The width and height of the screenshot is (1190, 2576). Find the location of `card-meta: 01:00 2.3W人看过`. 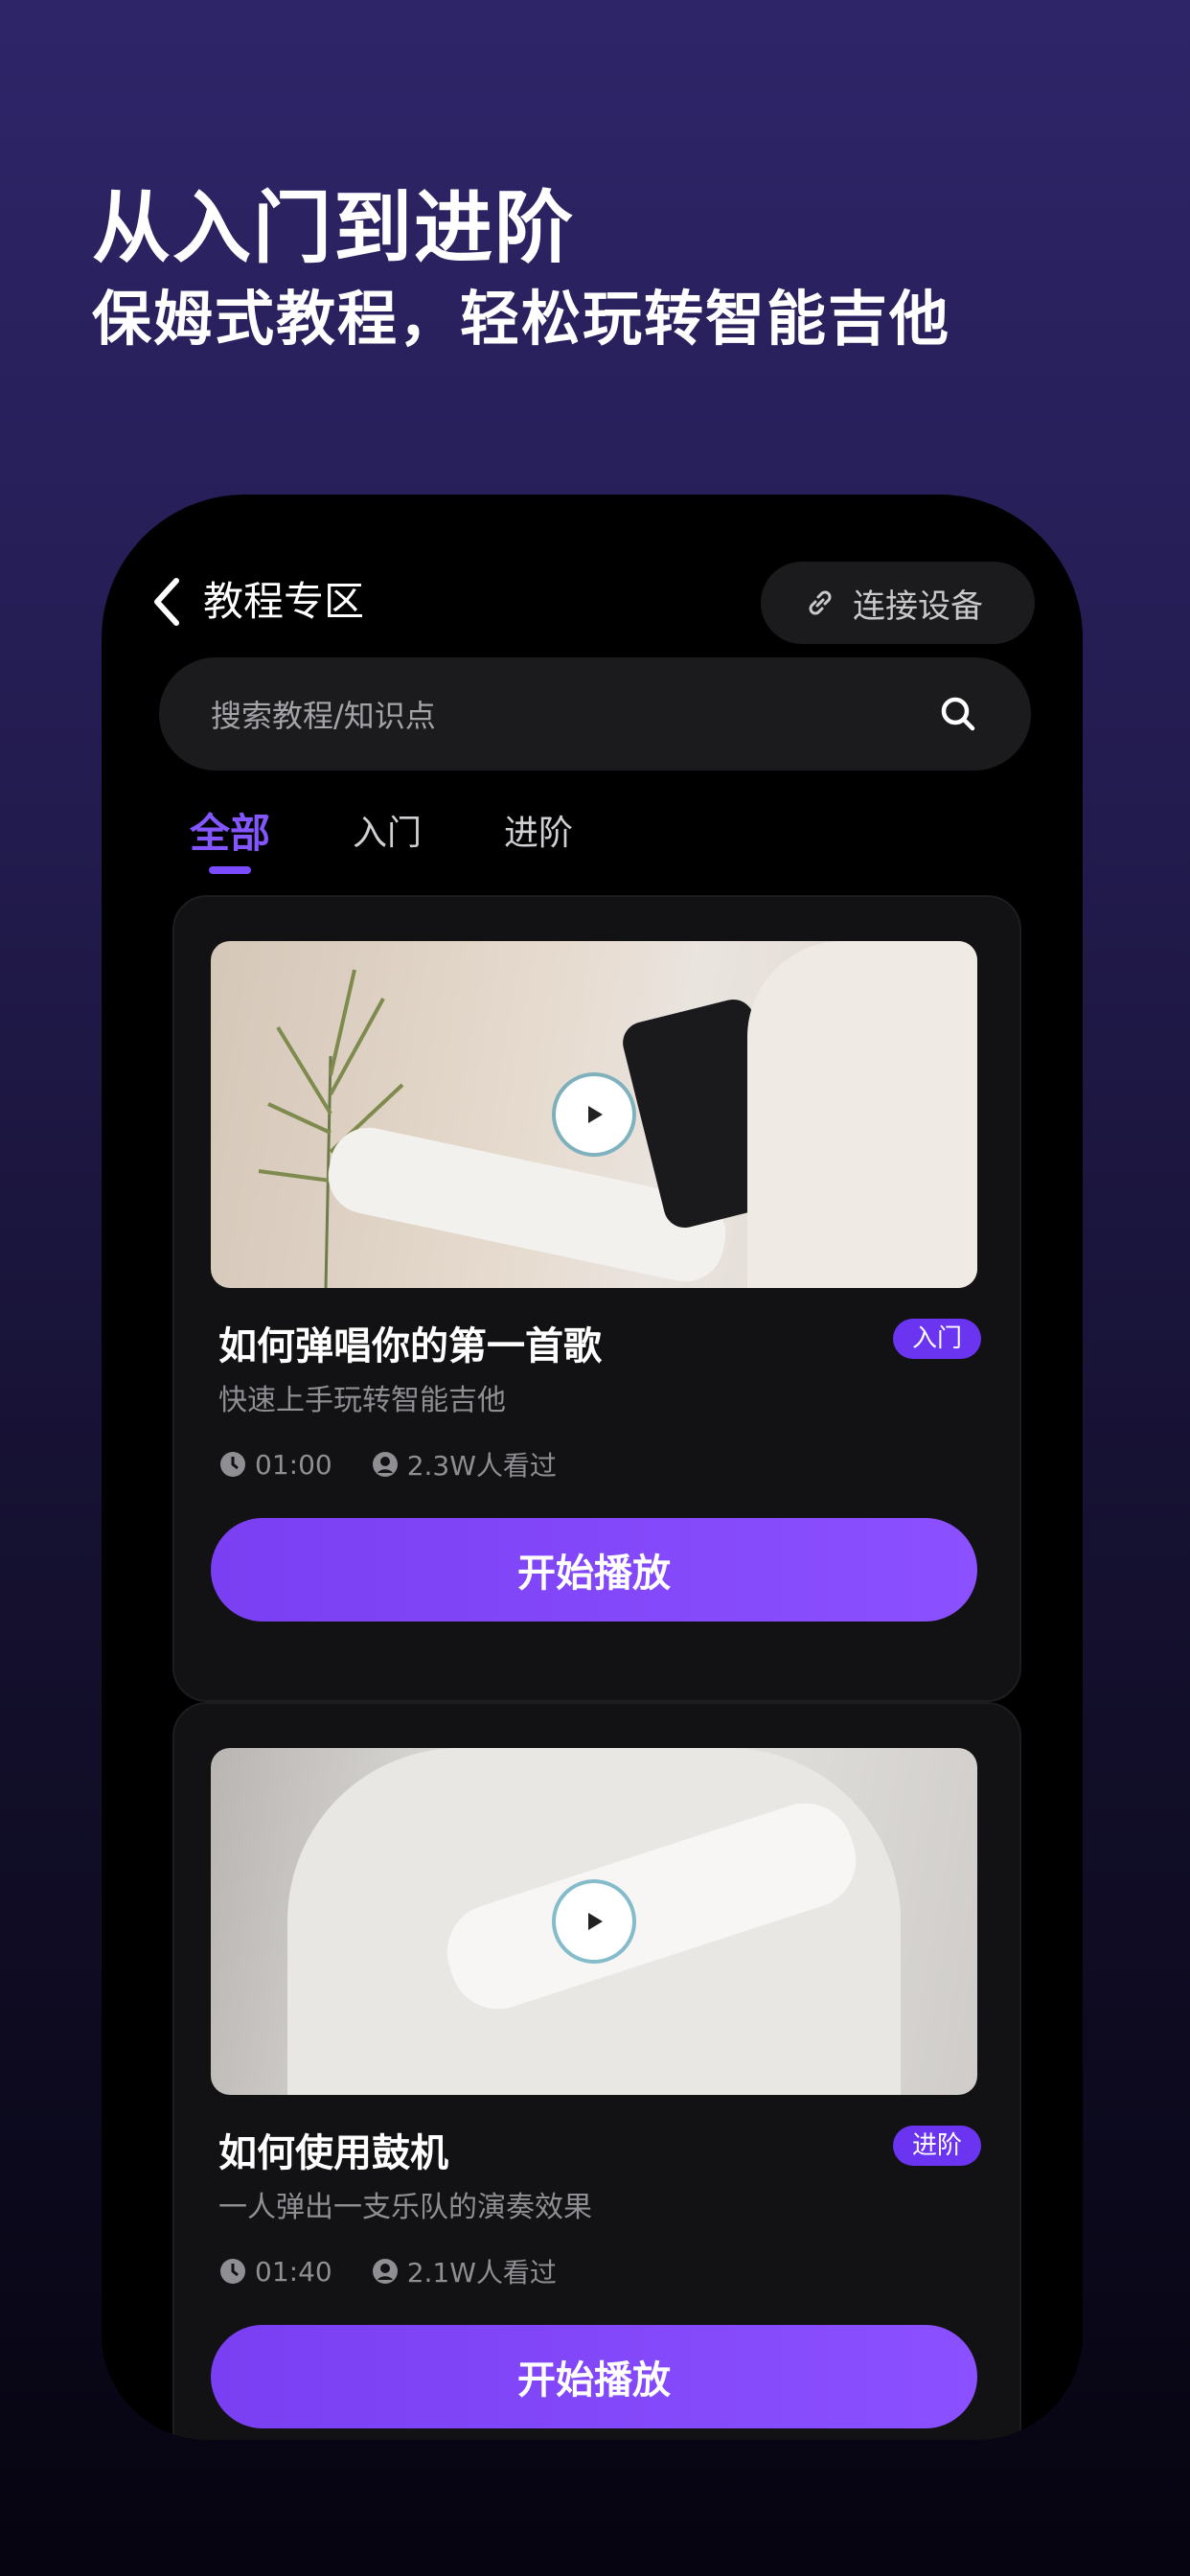

card-meta: 01:00 2.3W人看过 is located at coordinates (388, 1464).